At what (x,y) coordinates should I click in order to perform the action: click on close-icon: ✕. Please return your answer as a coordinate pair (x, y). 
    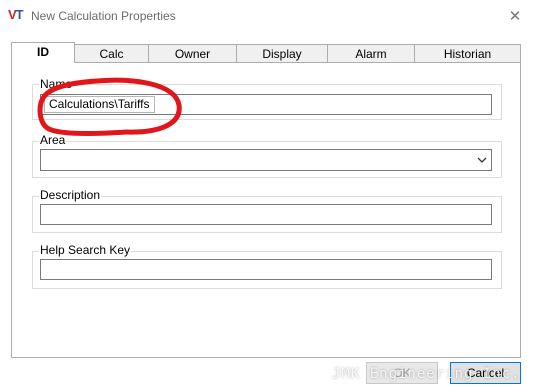
    Looking at the image, I should click on (515, 16).